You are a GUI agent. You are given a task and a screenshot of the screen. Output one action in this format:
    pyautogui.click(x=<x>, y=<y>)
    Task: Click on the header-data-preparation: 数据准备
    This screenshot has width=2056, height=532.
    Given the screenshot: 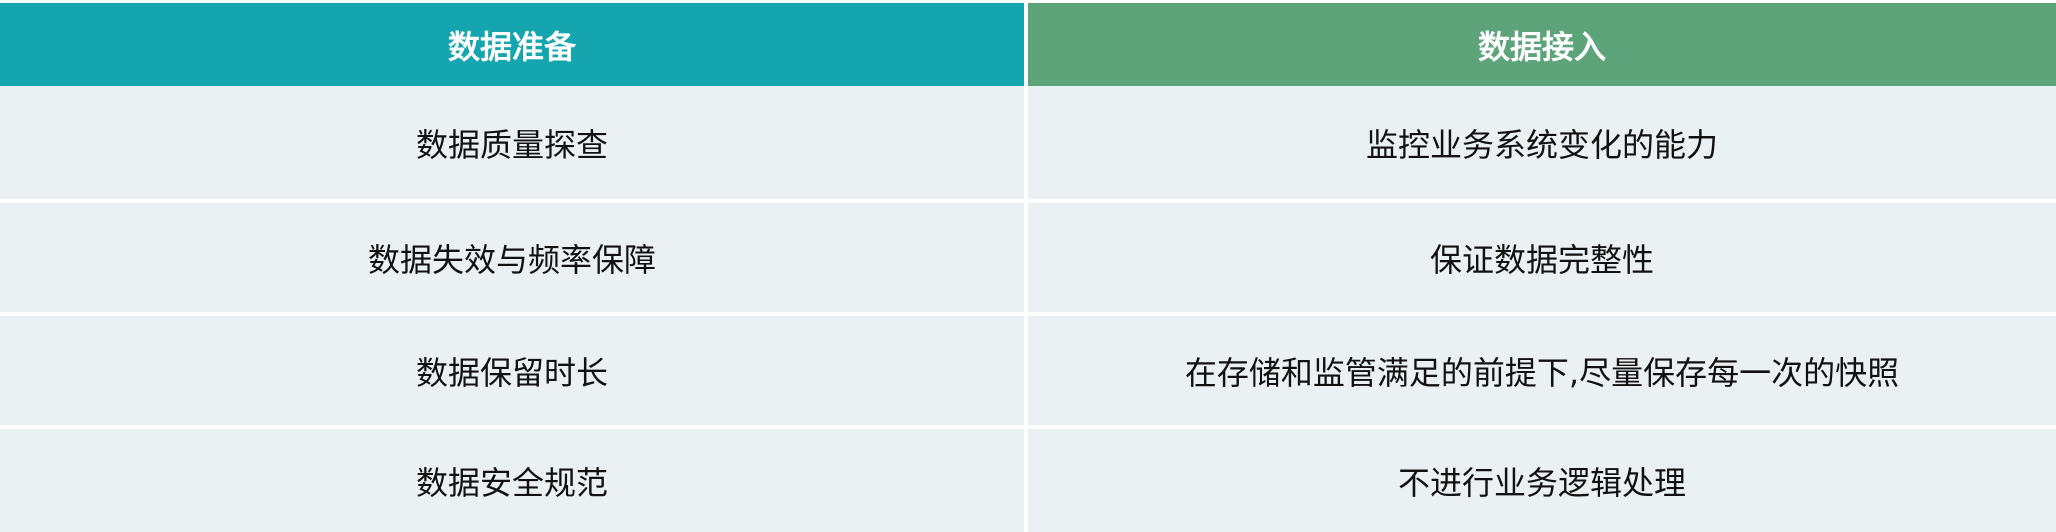 What is the action you would take?
    pyautogui.click(x=512, y=44)
    